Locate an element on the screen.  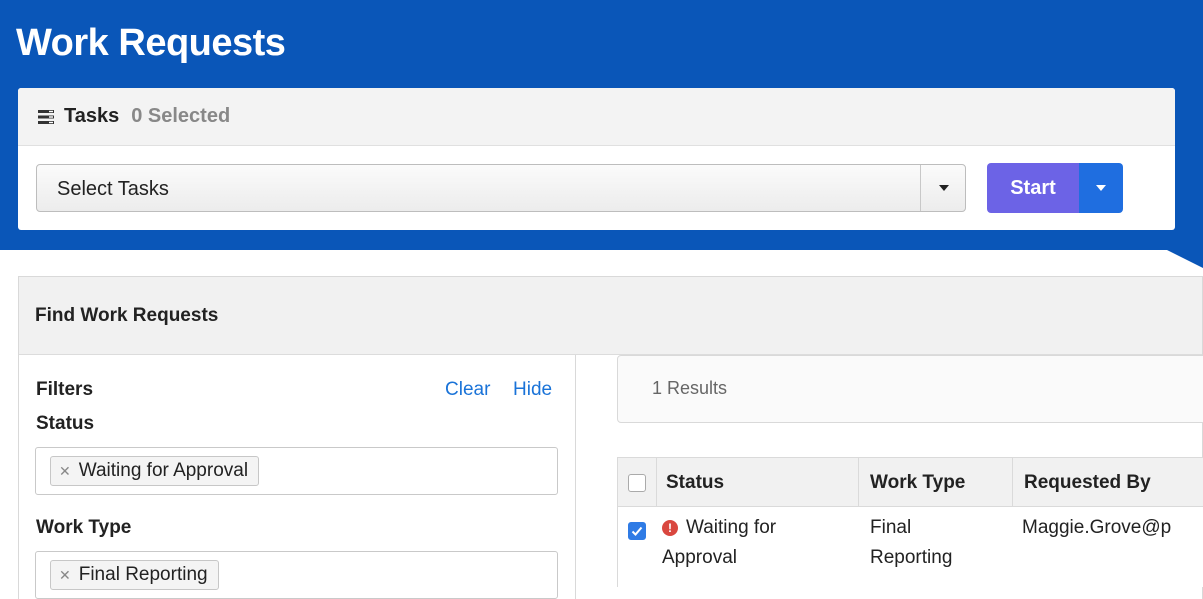
row-work-type-line2: Reporting is located at coordinates (911, 557).